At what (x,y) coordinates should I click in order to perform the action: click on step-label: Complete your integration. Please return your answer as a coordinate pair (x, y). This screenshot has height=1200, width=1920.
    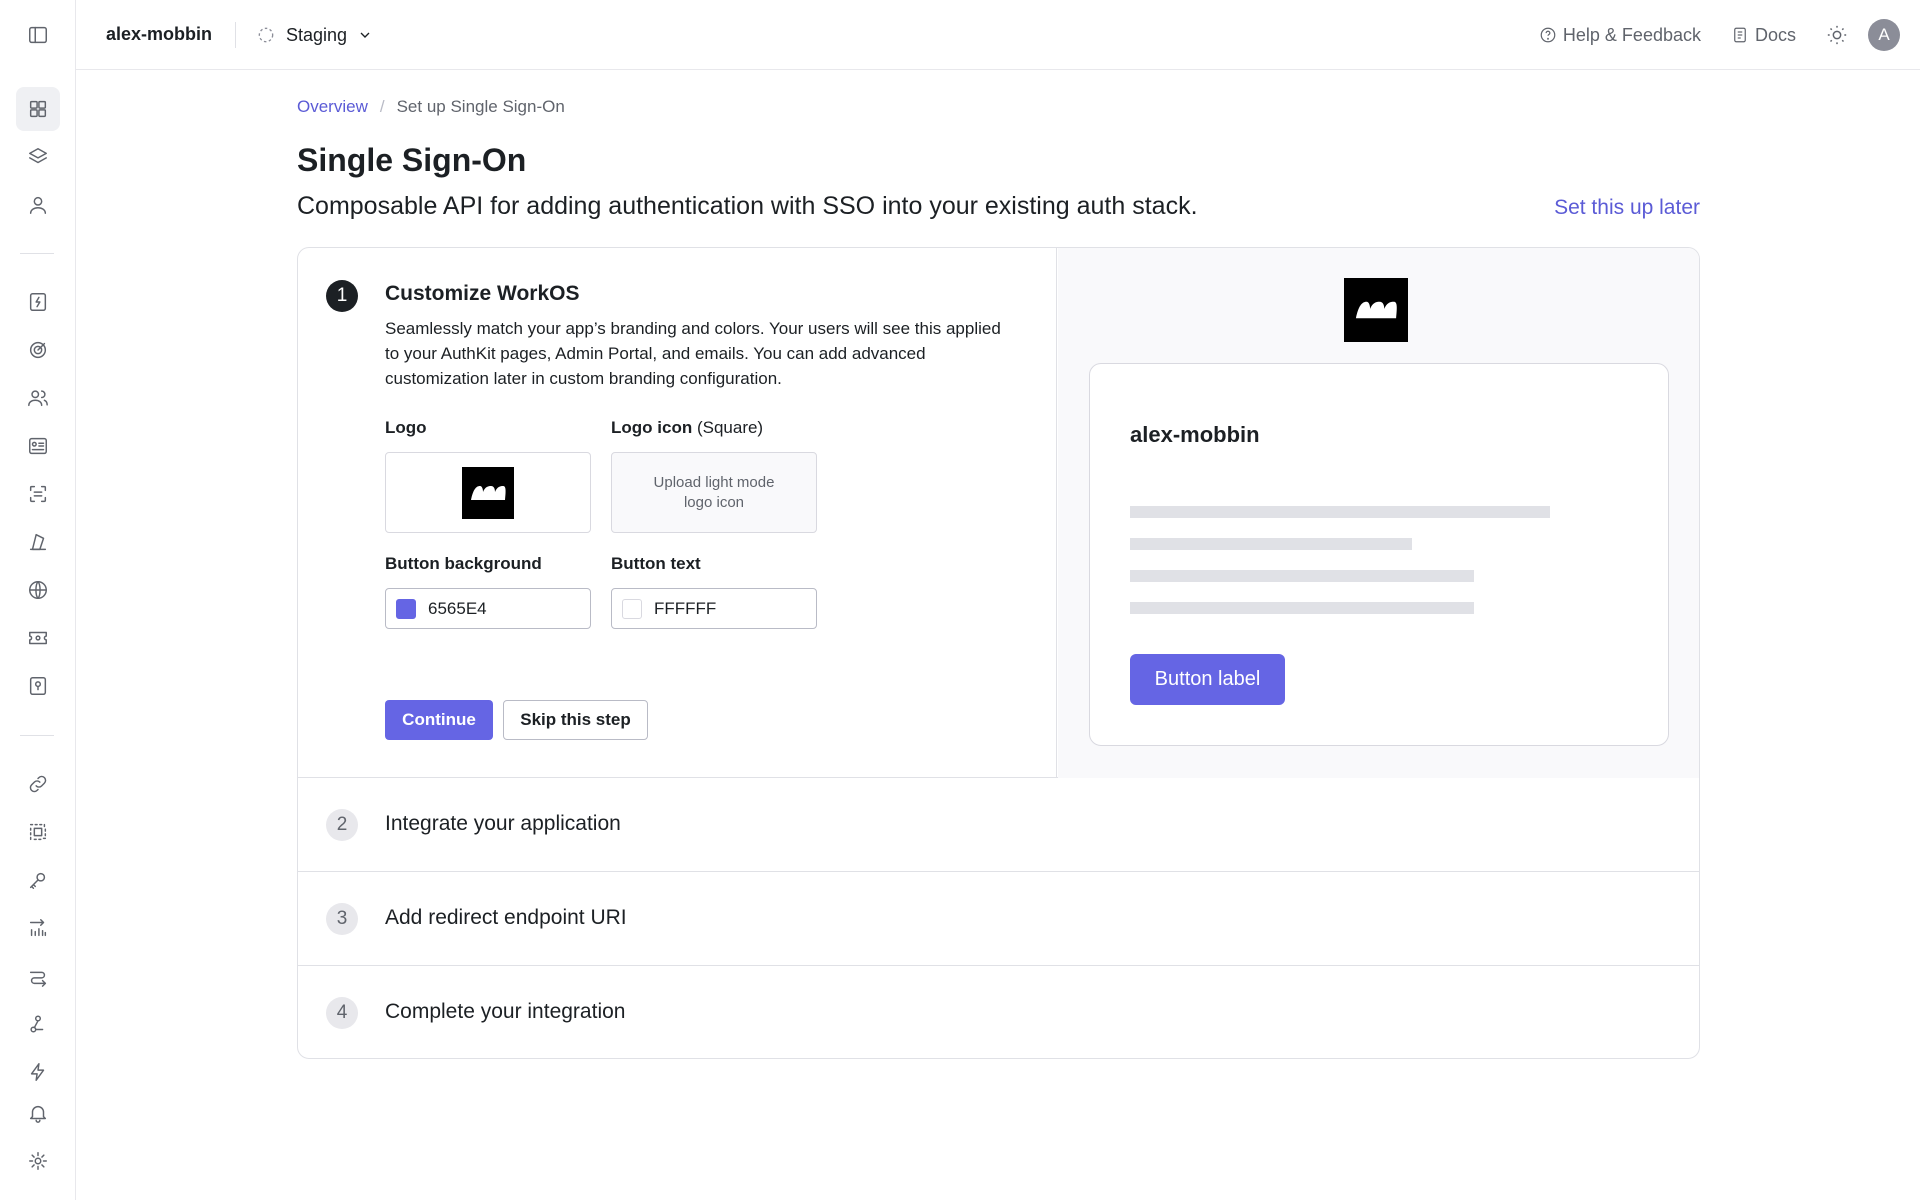
    Looking at the image, I should click on (505, 1011).